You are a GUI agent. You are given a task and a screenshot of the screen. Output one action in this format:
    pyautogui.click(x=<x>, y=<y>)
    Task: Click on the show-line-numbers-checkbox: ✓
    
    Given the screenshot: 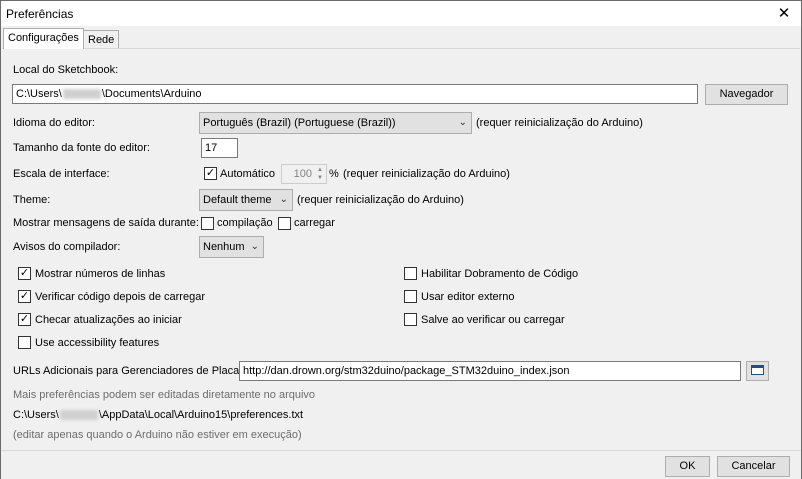 What is the action you would take?
    pyautogui.click(x=24, y=273)
    